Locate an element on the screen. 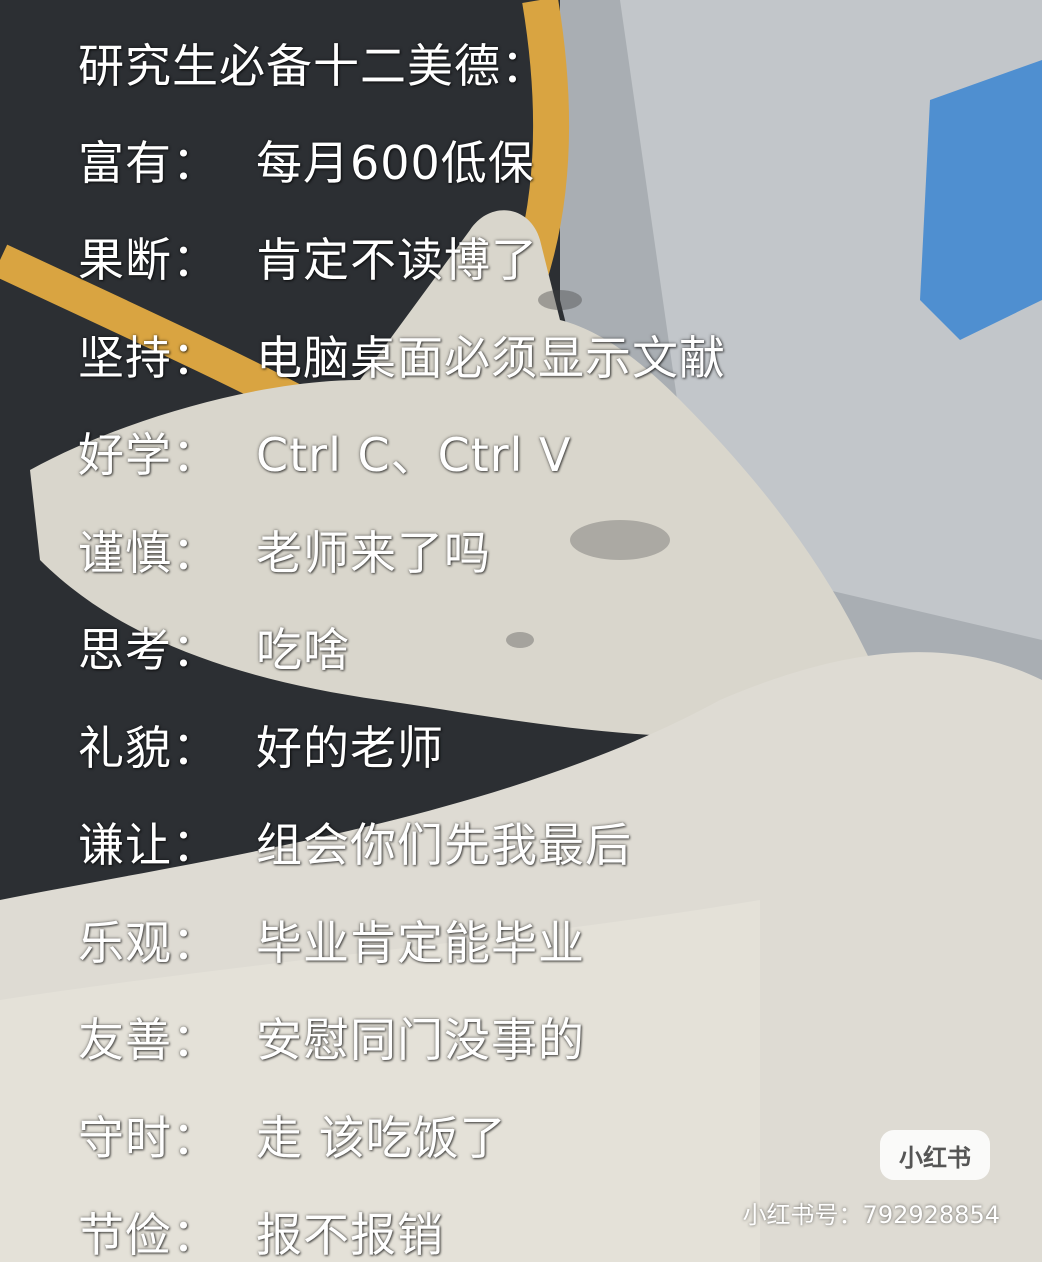 Image resolution: width=1042 pixels, height=1262 pixels. virtue-label: 守时： is located at coordinates (148, 1137).